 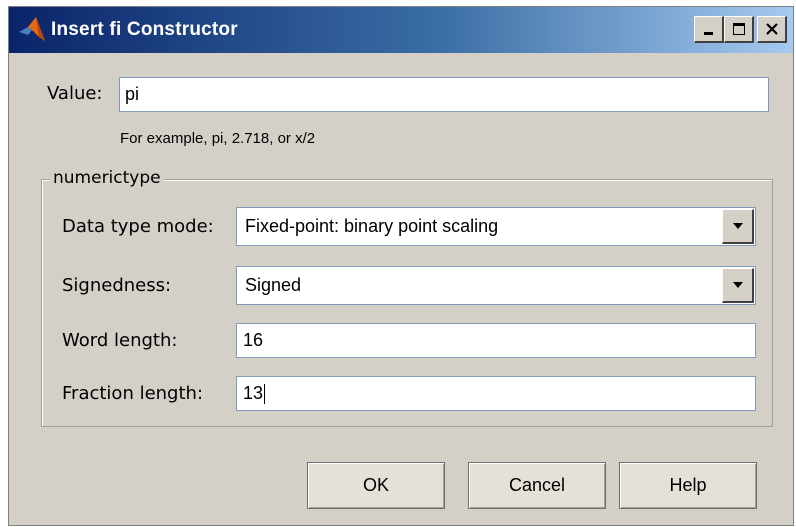 I want to click on close-icon, so click(x=771, y=29).